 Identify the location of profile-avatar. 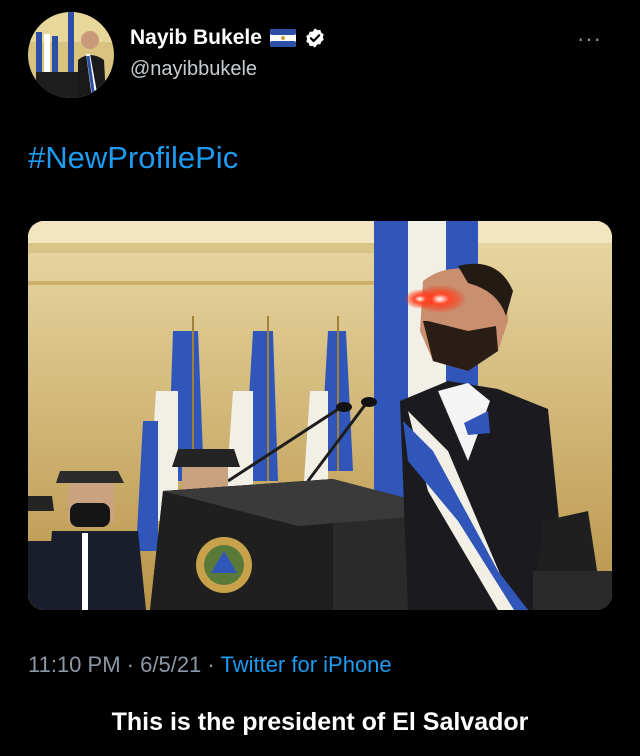
(71, 55).